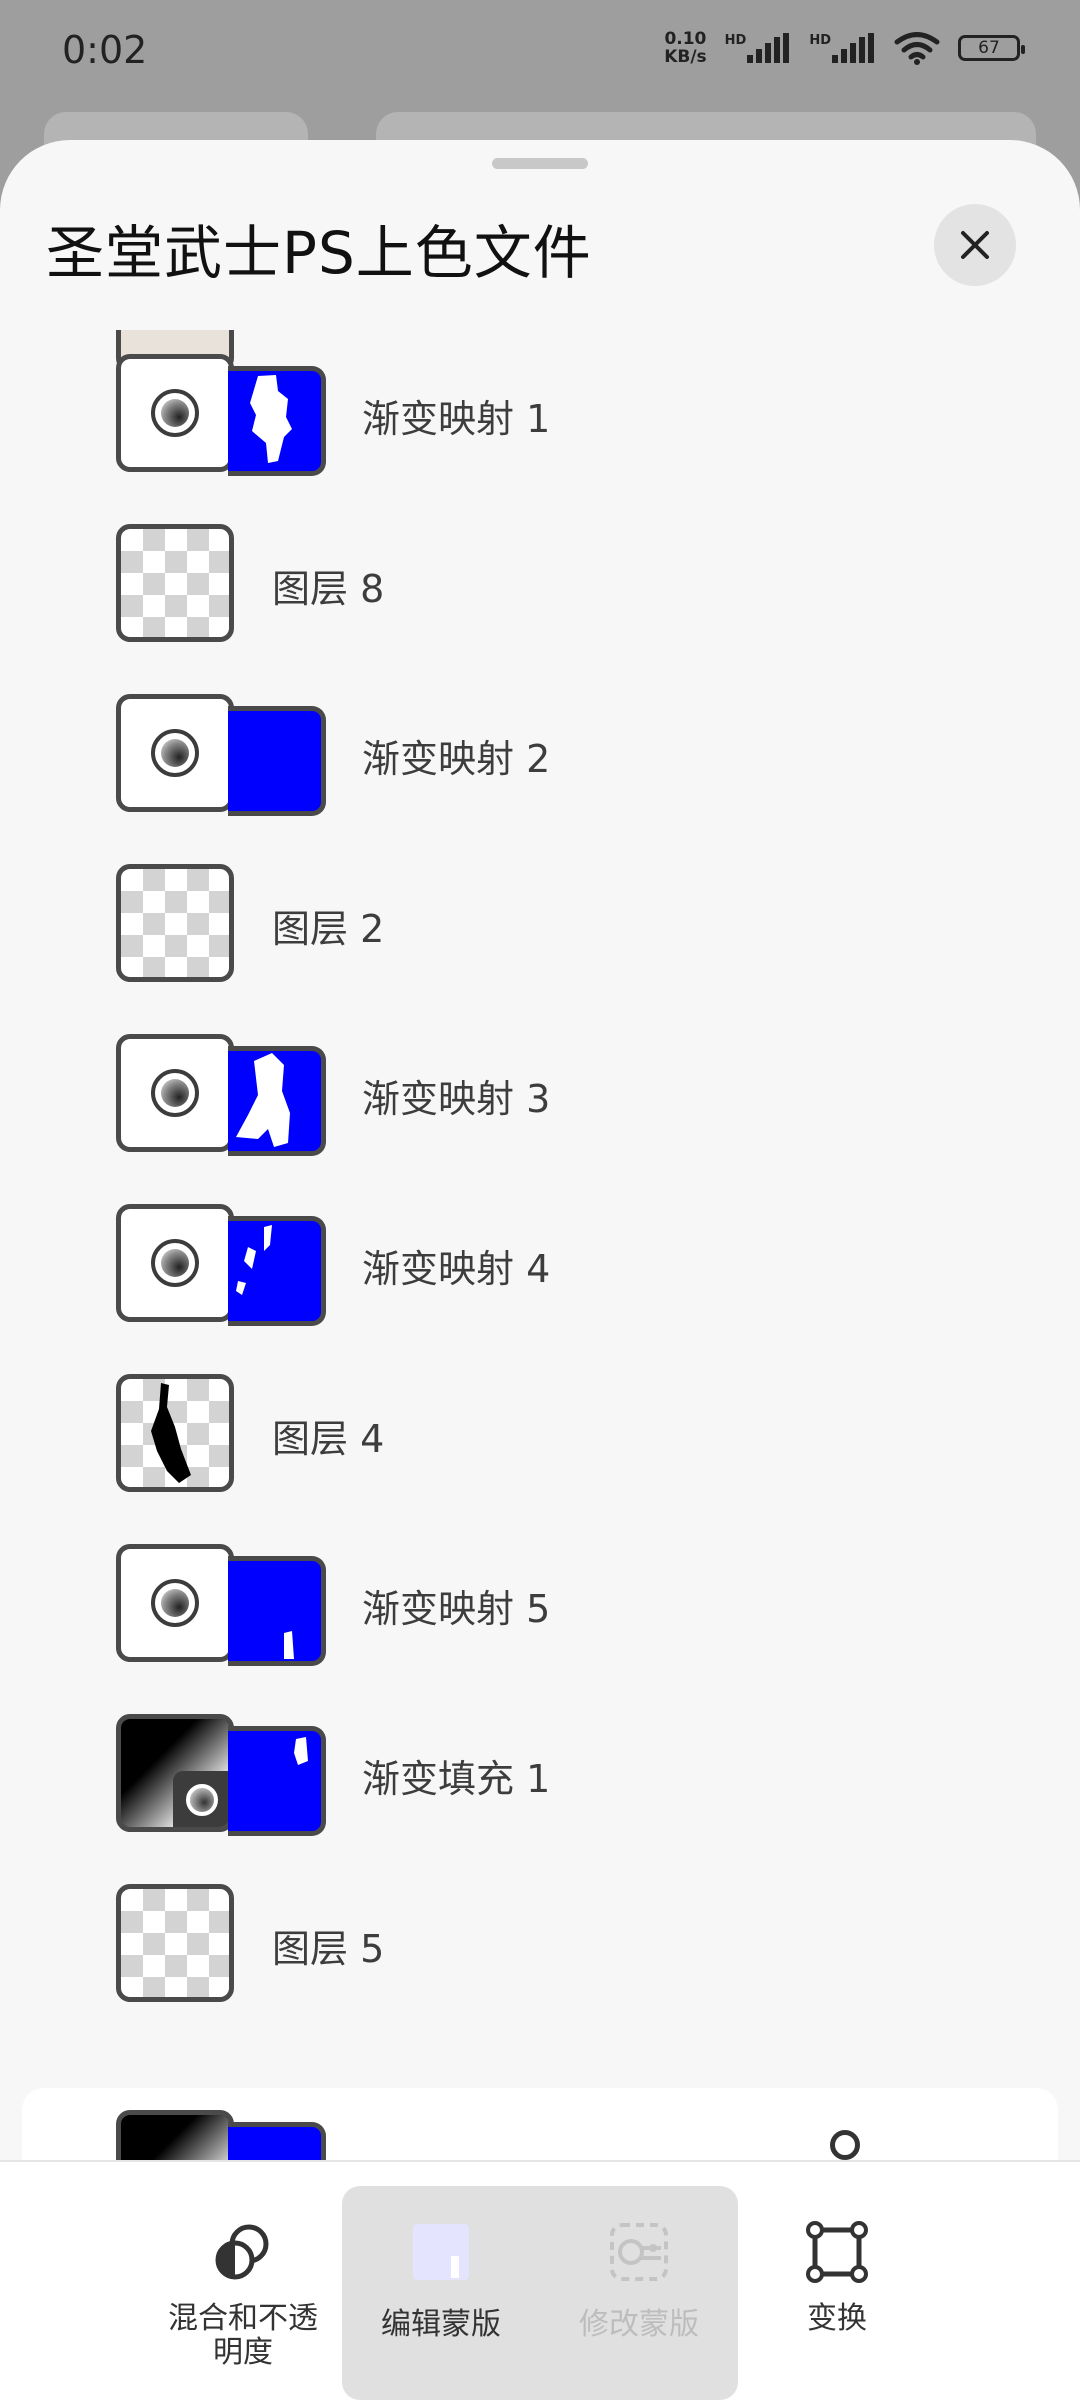 Image resolution: width=1080 pixels, height=2402 pixels. I want to click on signal-icon-sim2: HD, so click(842, 48).